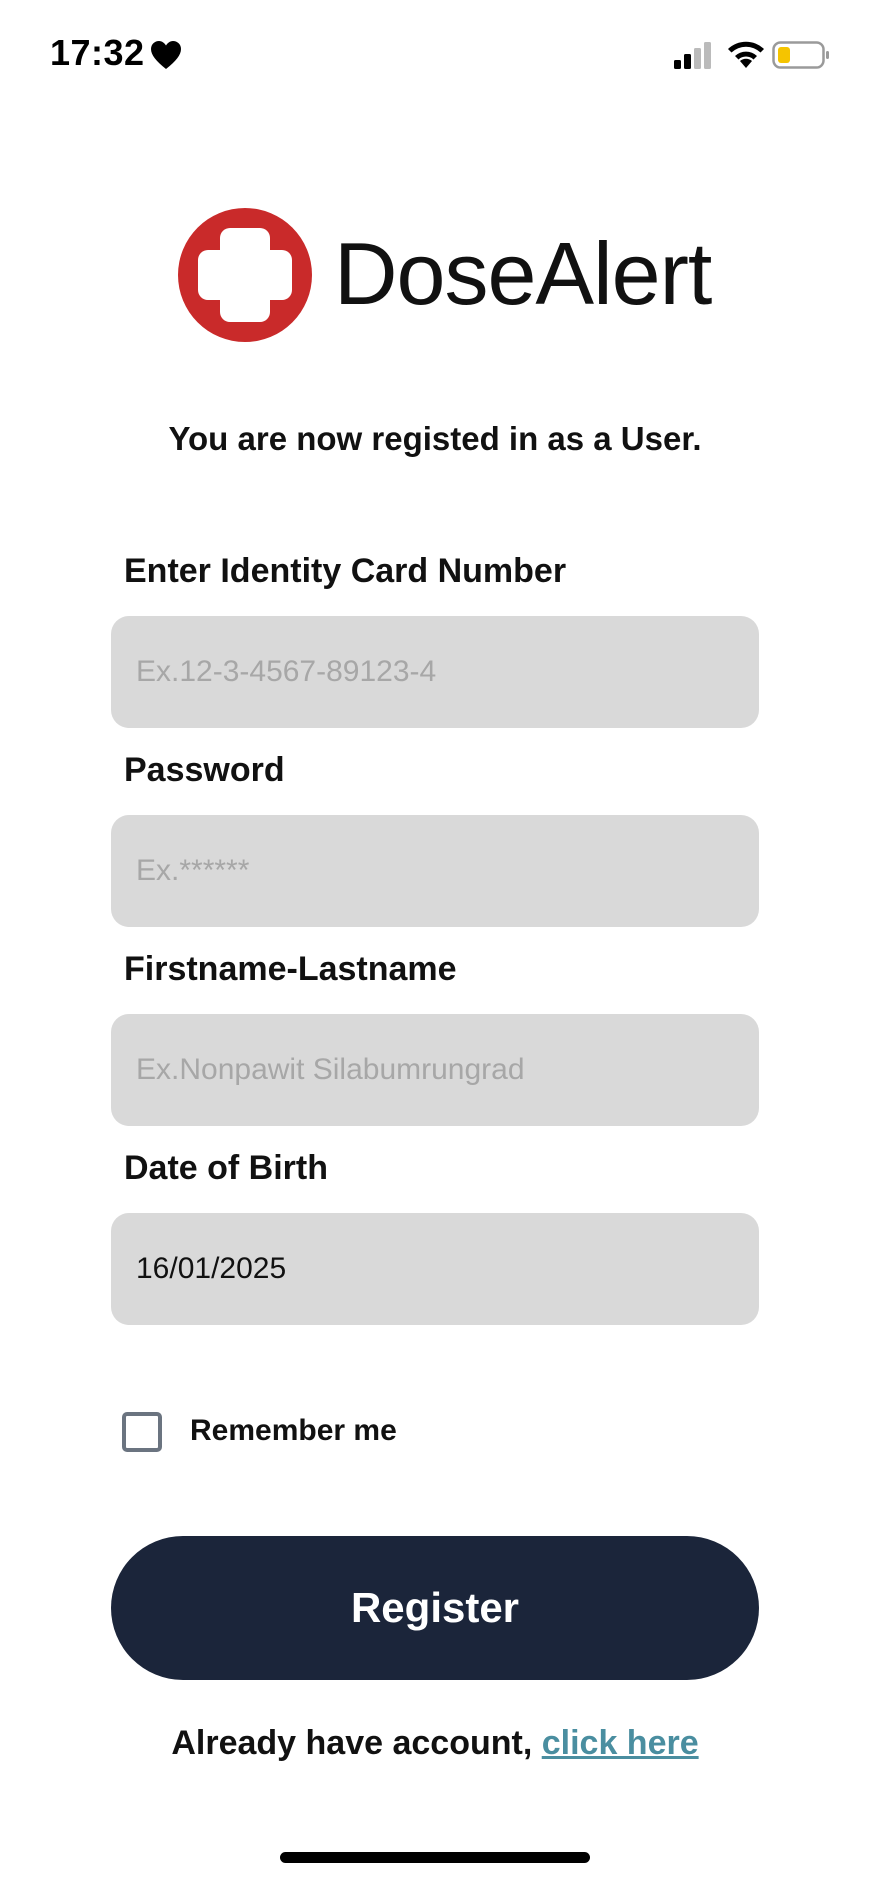  What do you see at coordinates (435, 871) in the screenshot?
I see `password-input` at bounding box center [435, 871].